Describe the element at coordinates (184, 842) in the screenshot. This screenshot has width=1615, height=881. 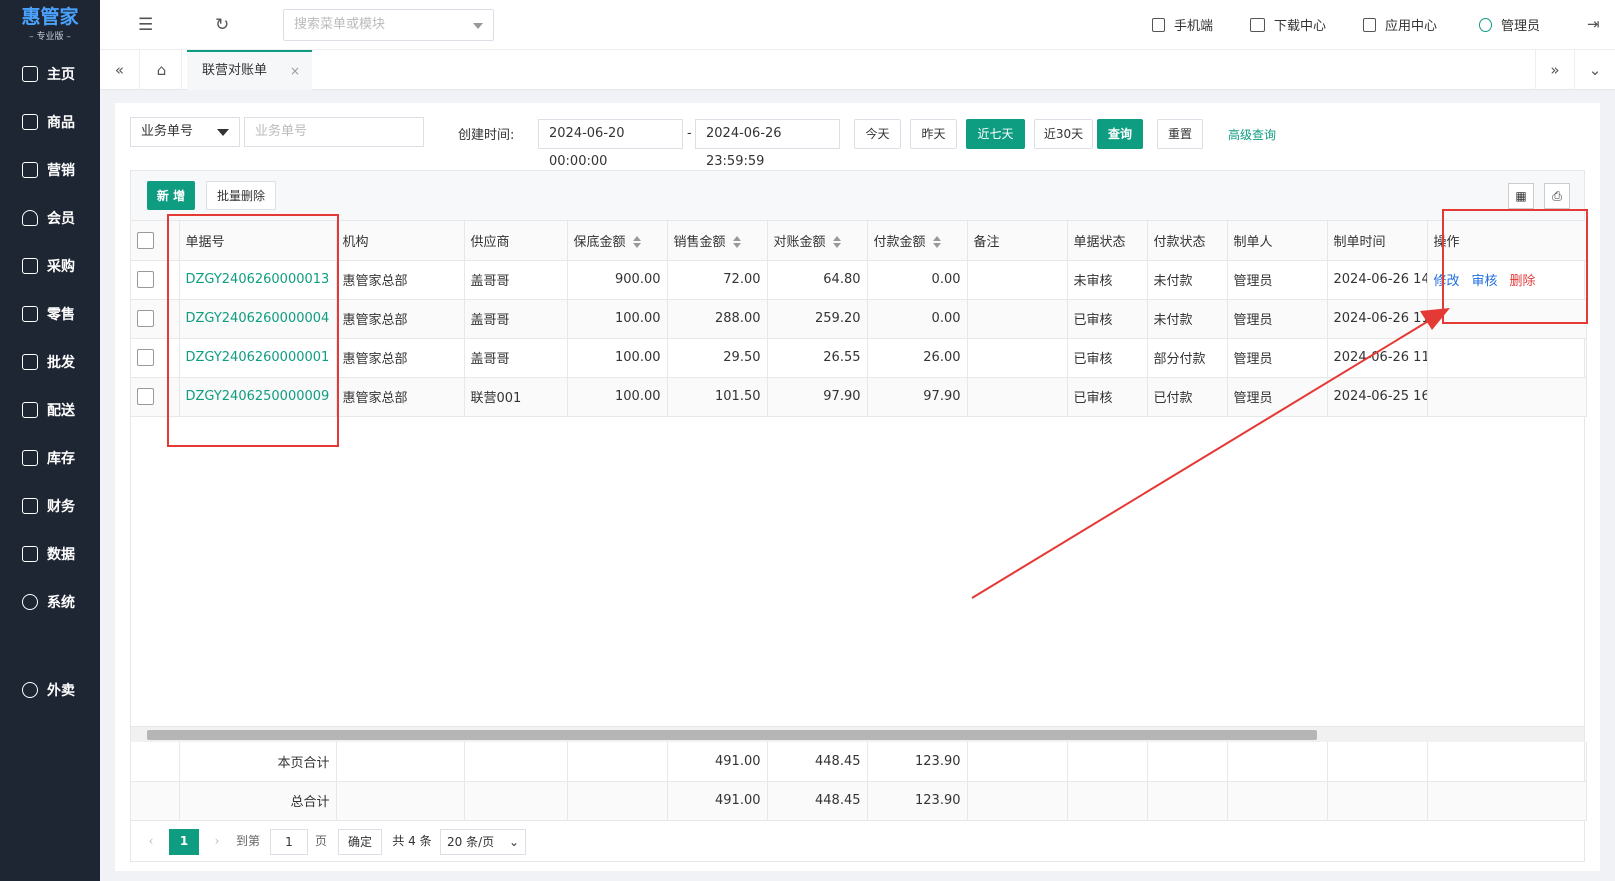
I see `page-number-current: 1` at that location.